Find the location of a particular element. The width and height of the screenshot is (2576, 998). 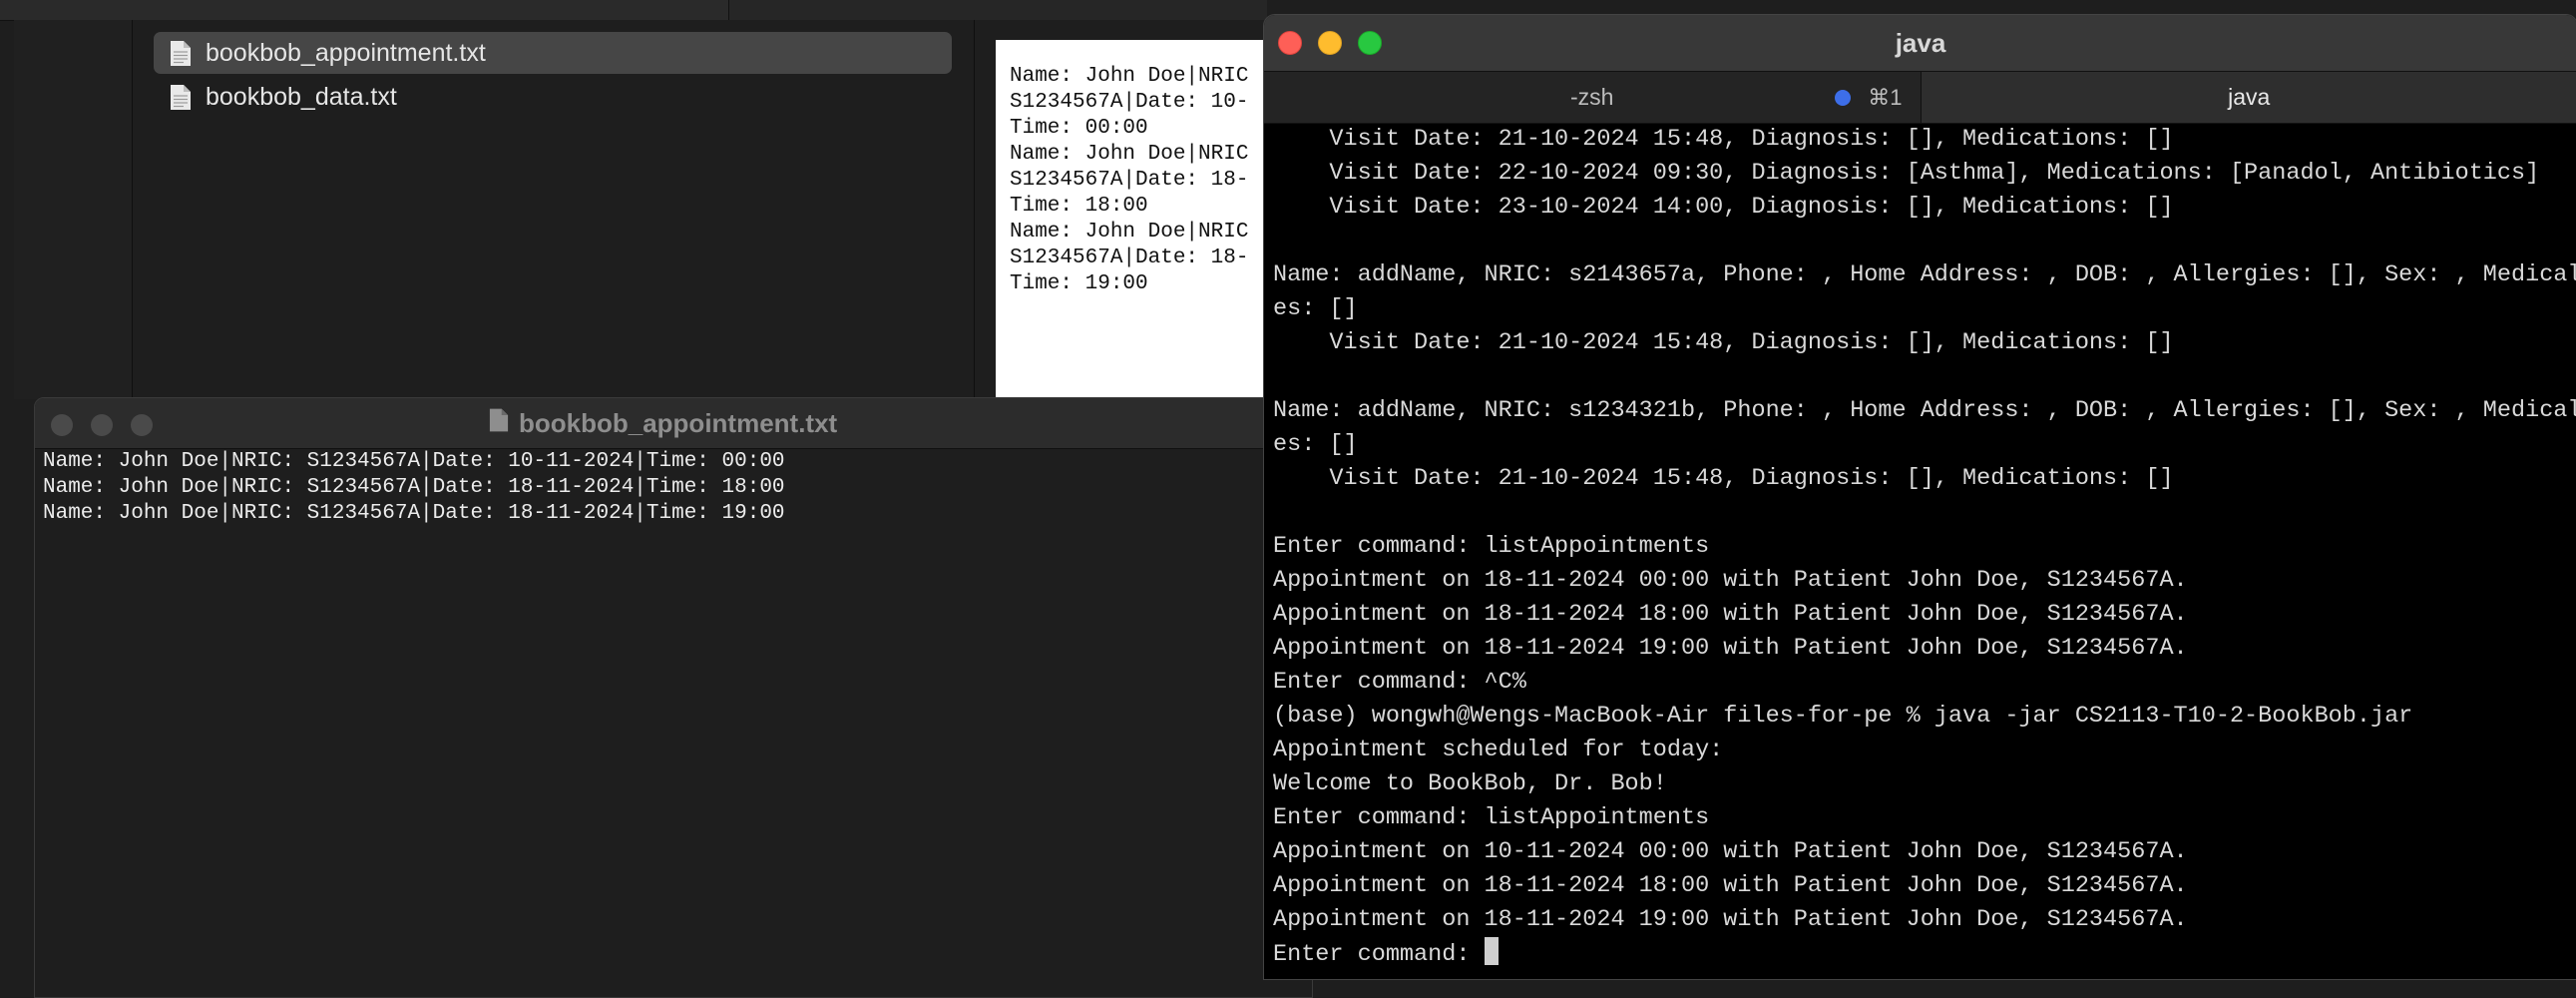

terminal-titlebar: java is located at coordinates (1920, 43).